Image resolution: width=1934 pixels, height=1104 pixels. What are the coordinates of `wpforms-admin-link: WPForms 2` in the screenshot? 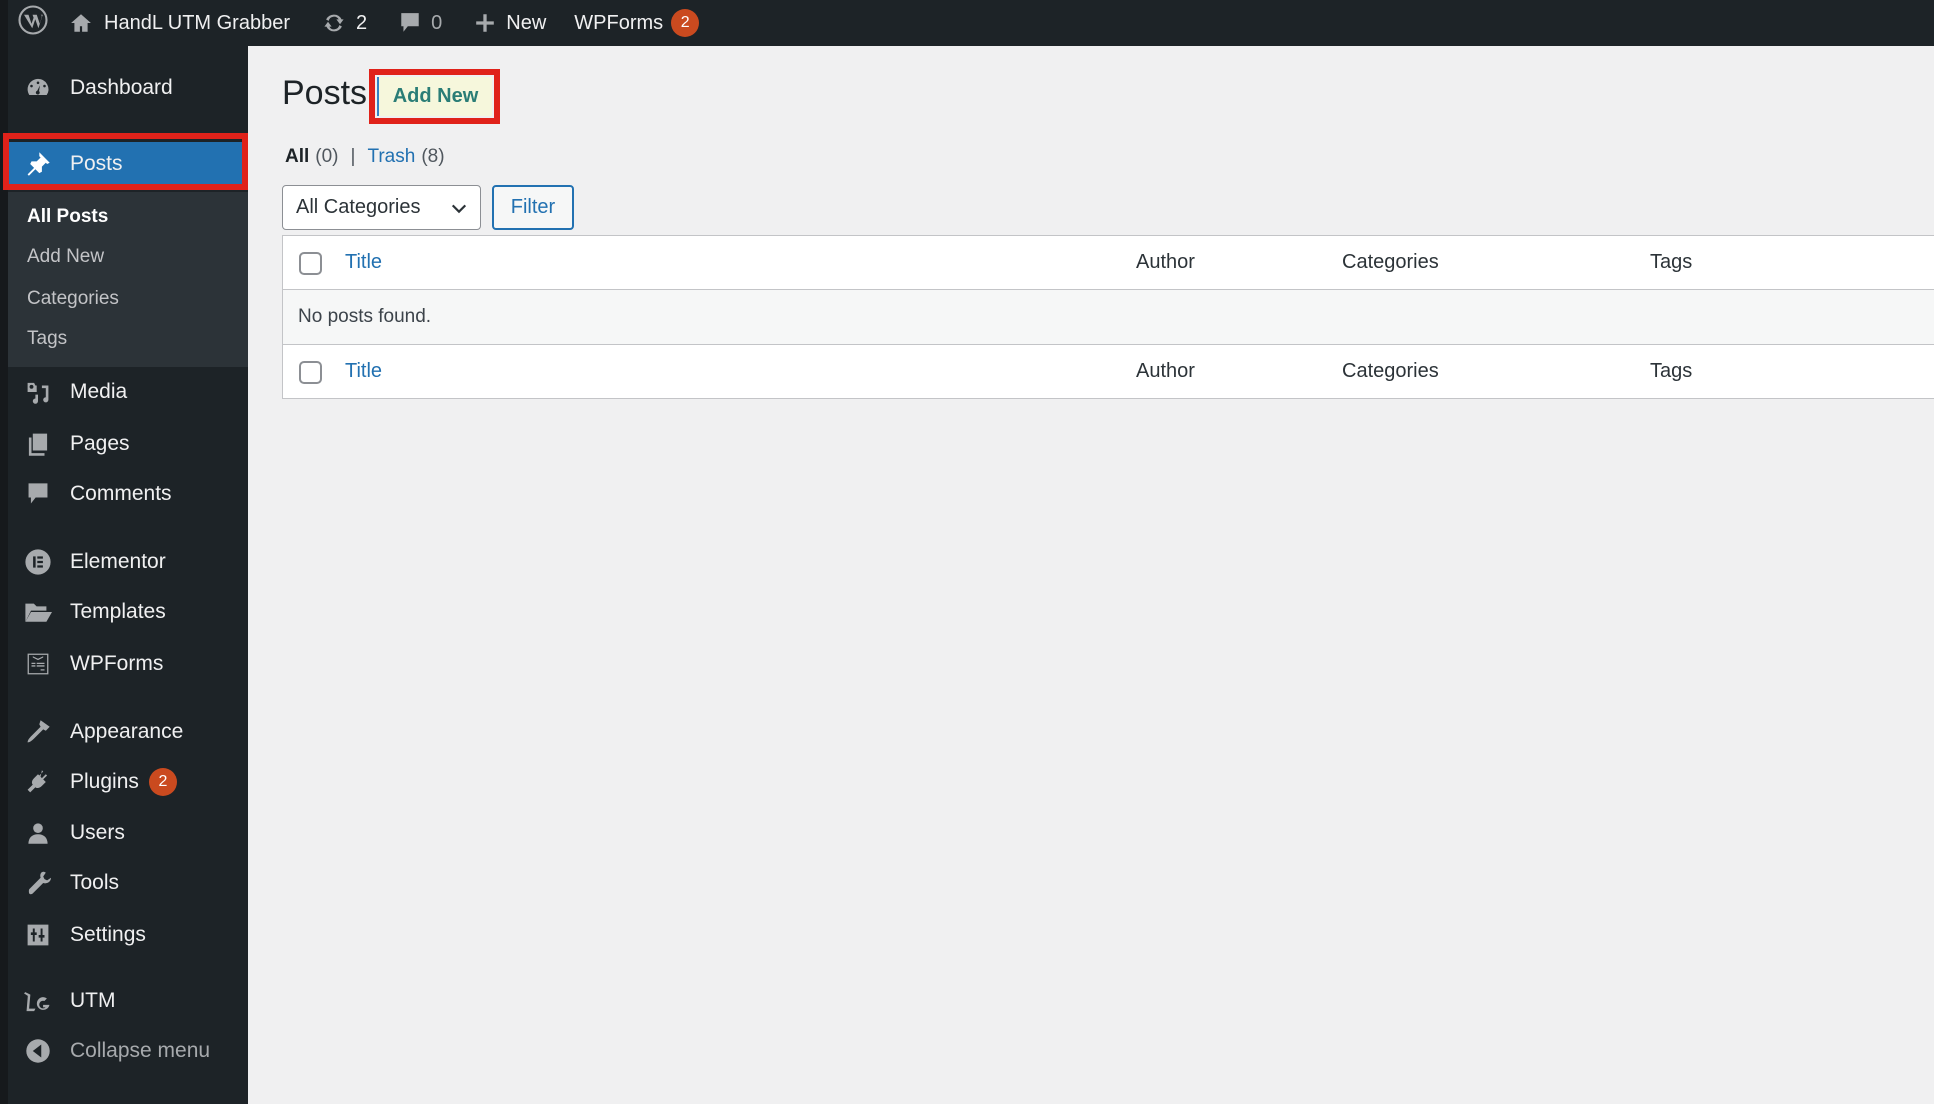 It's located at (636, 23).